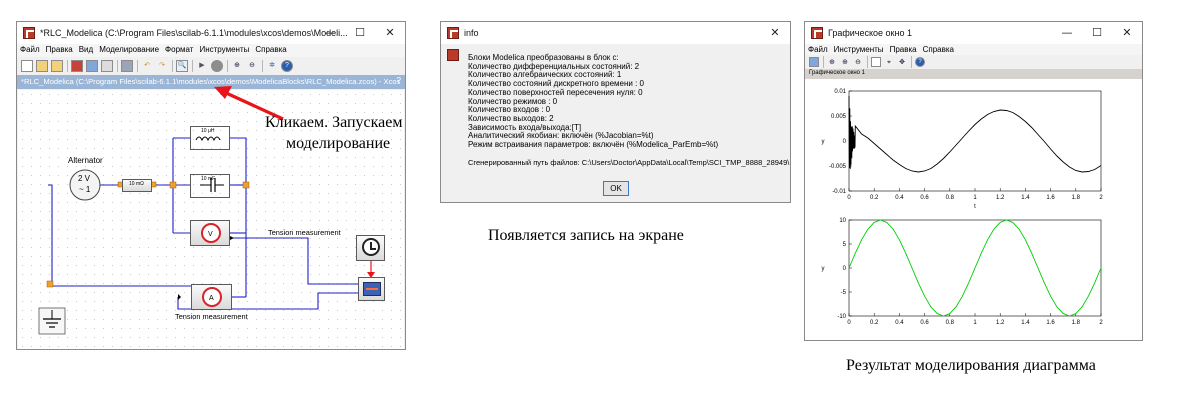  What do you see at coordinates (127, 66) in the screenshot?
I see `palette-browser-icon` at bounding box center [127, 66].